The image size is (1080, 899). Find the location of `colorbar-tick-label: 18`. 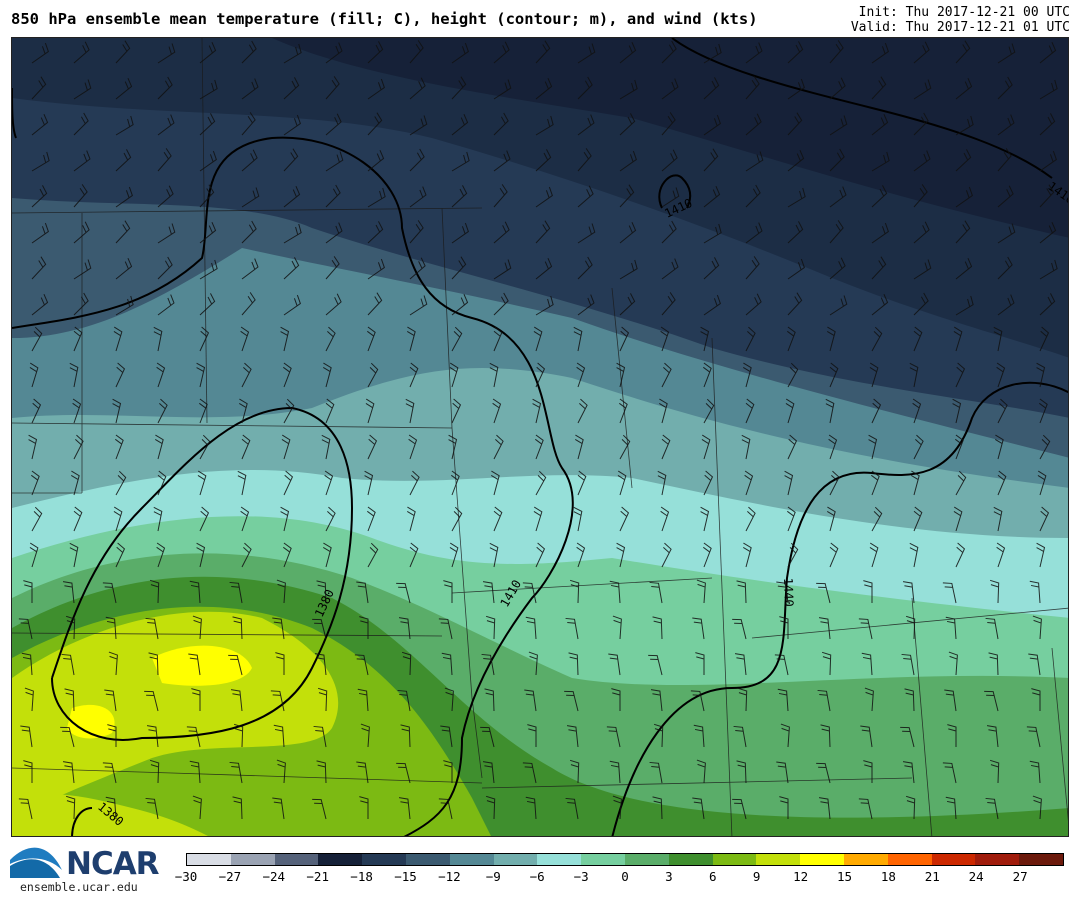

colorbar-tick-label: 18 is located at coordinates (888, 876).